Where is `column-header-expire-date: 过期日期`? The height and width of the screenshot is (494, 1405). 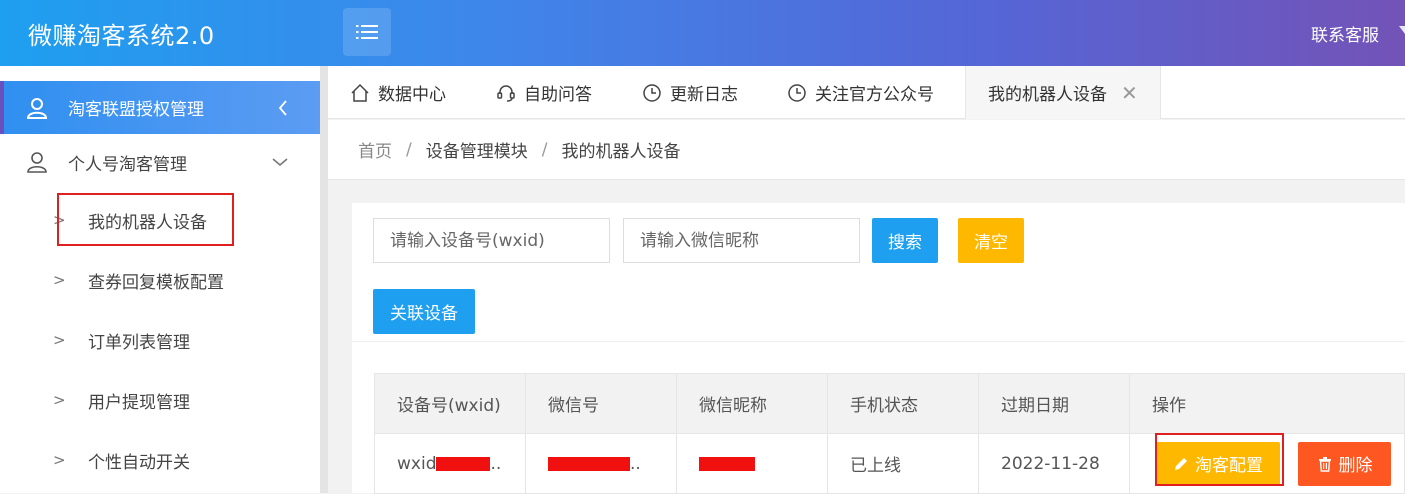
column-header-expire-date: 过期日期 is located at coordinates (1054, 403).